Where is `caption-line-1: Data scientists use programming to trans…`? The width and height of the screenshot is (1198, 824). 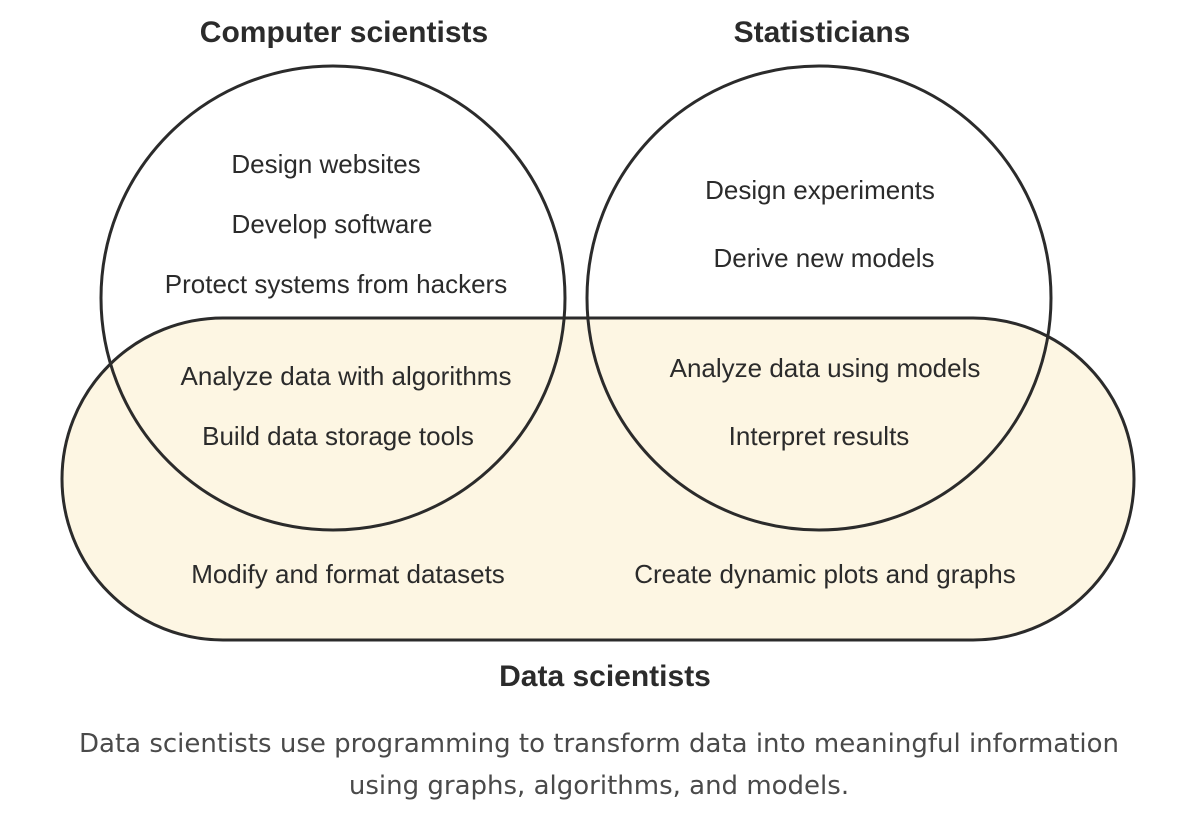 caption-line-1: Data scientists use programming to trans… is located at coordinates (599, 744).